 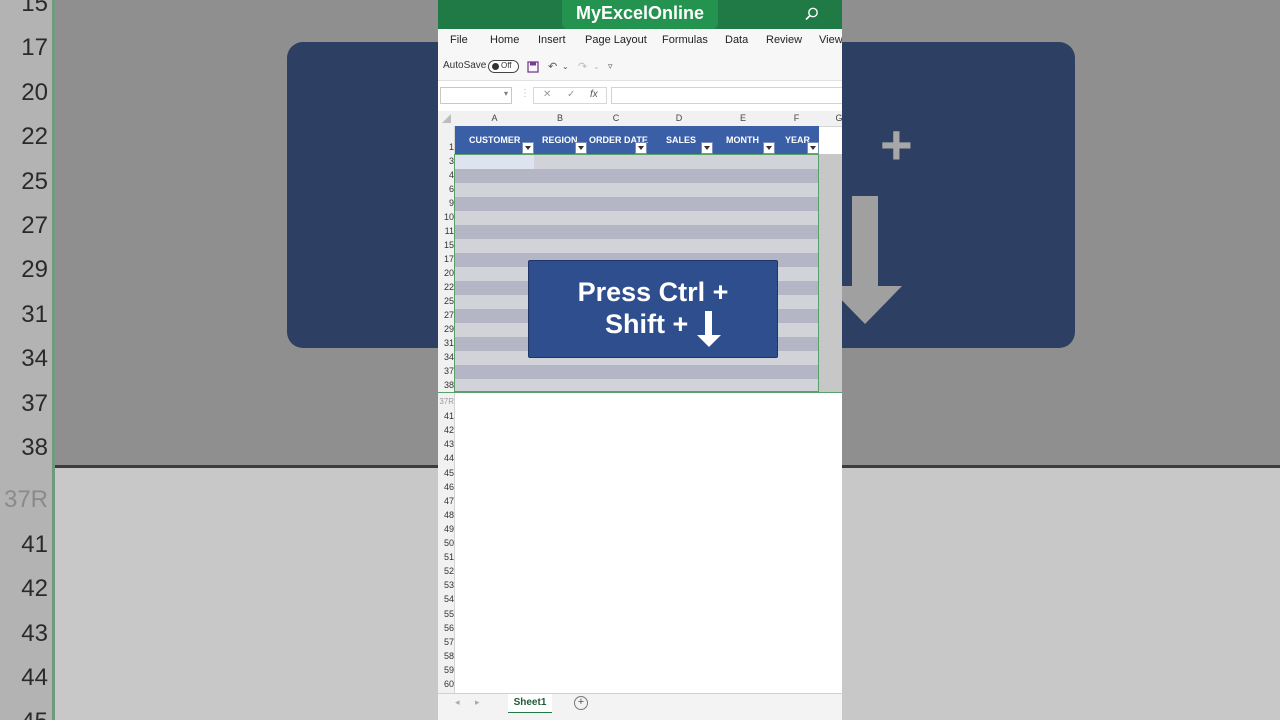 I want to click on sales-filter-icon, so click(x=707, y=148).